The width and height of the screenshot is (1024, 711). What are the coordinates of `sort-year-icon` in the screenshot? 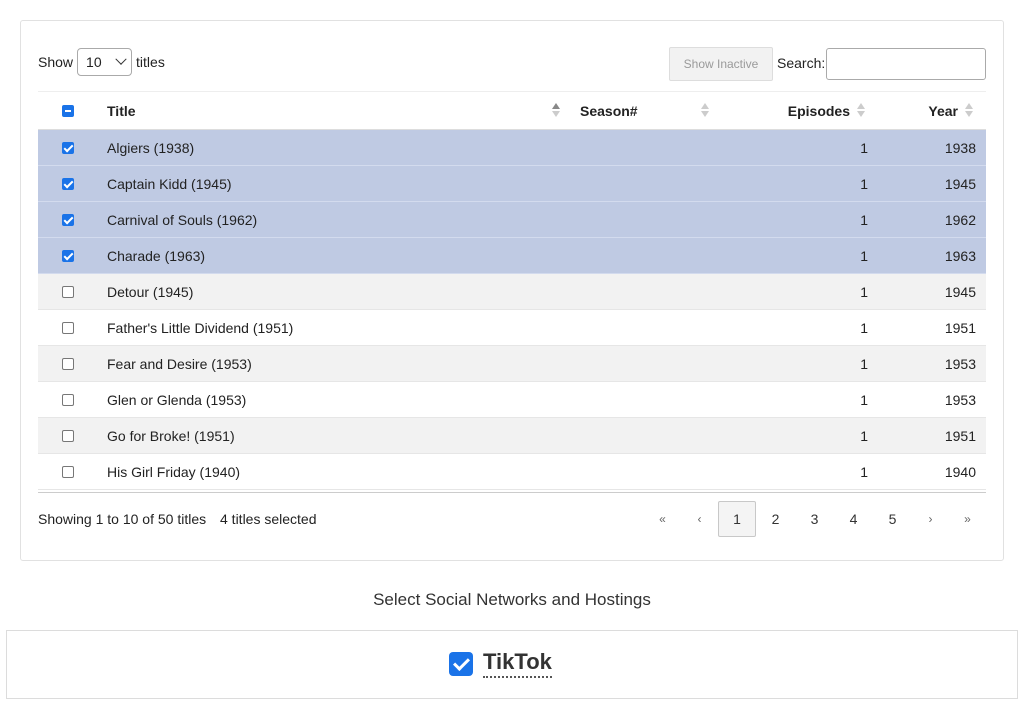 It's located at (969, 111).